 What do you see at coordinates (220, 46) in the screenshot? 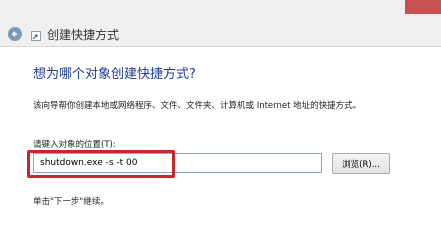
I see `title-divider` at bounding box center [220, 46].